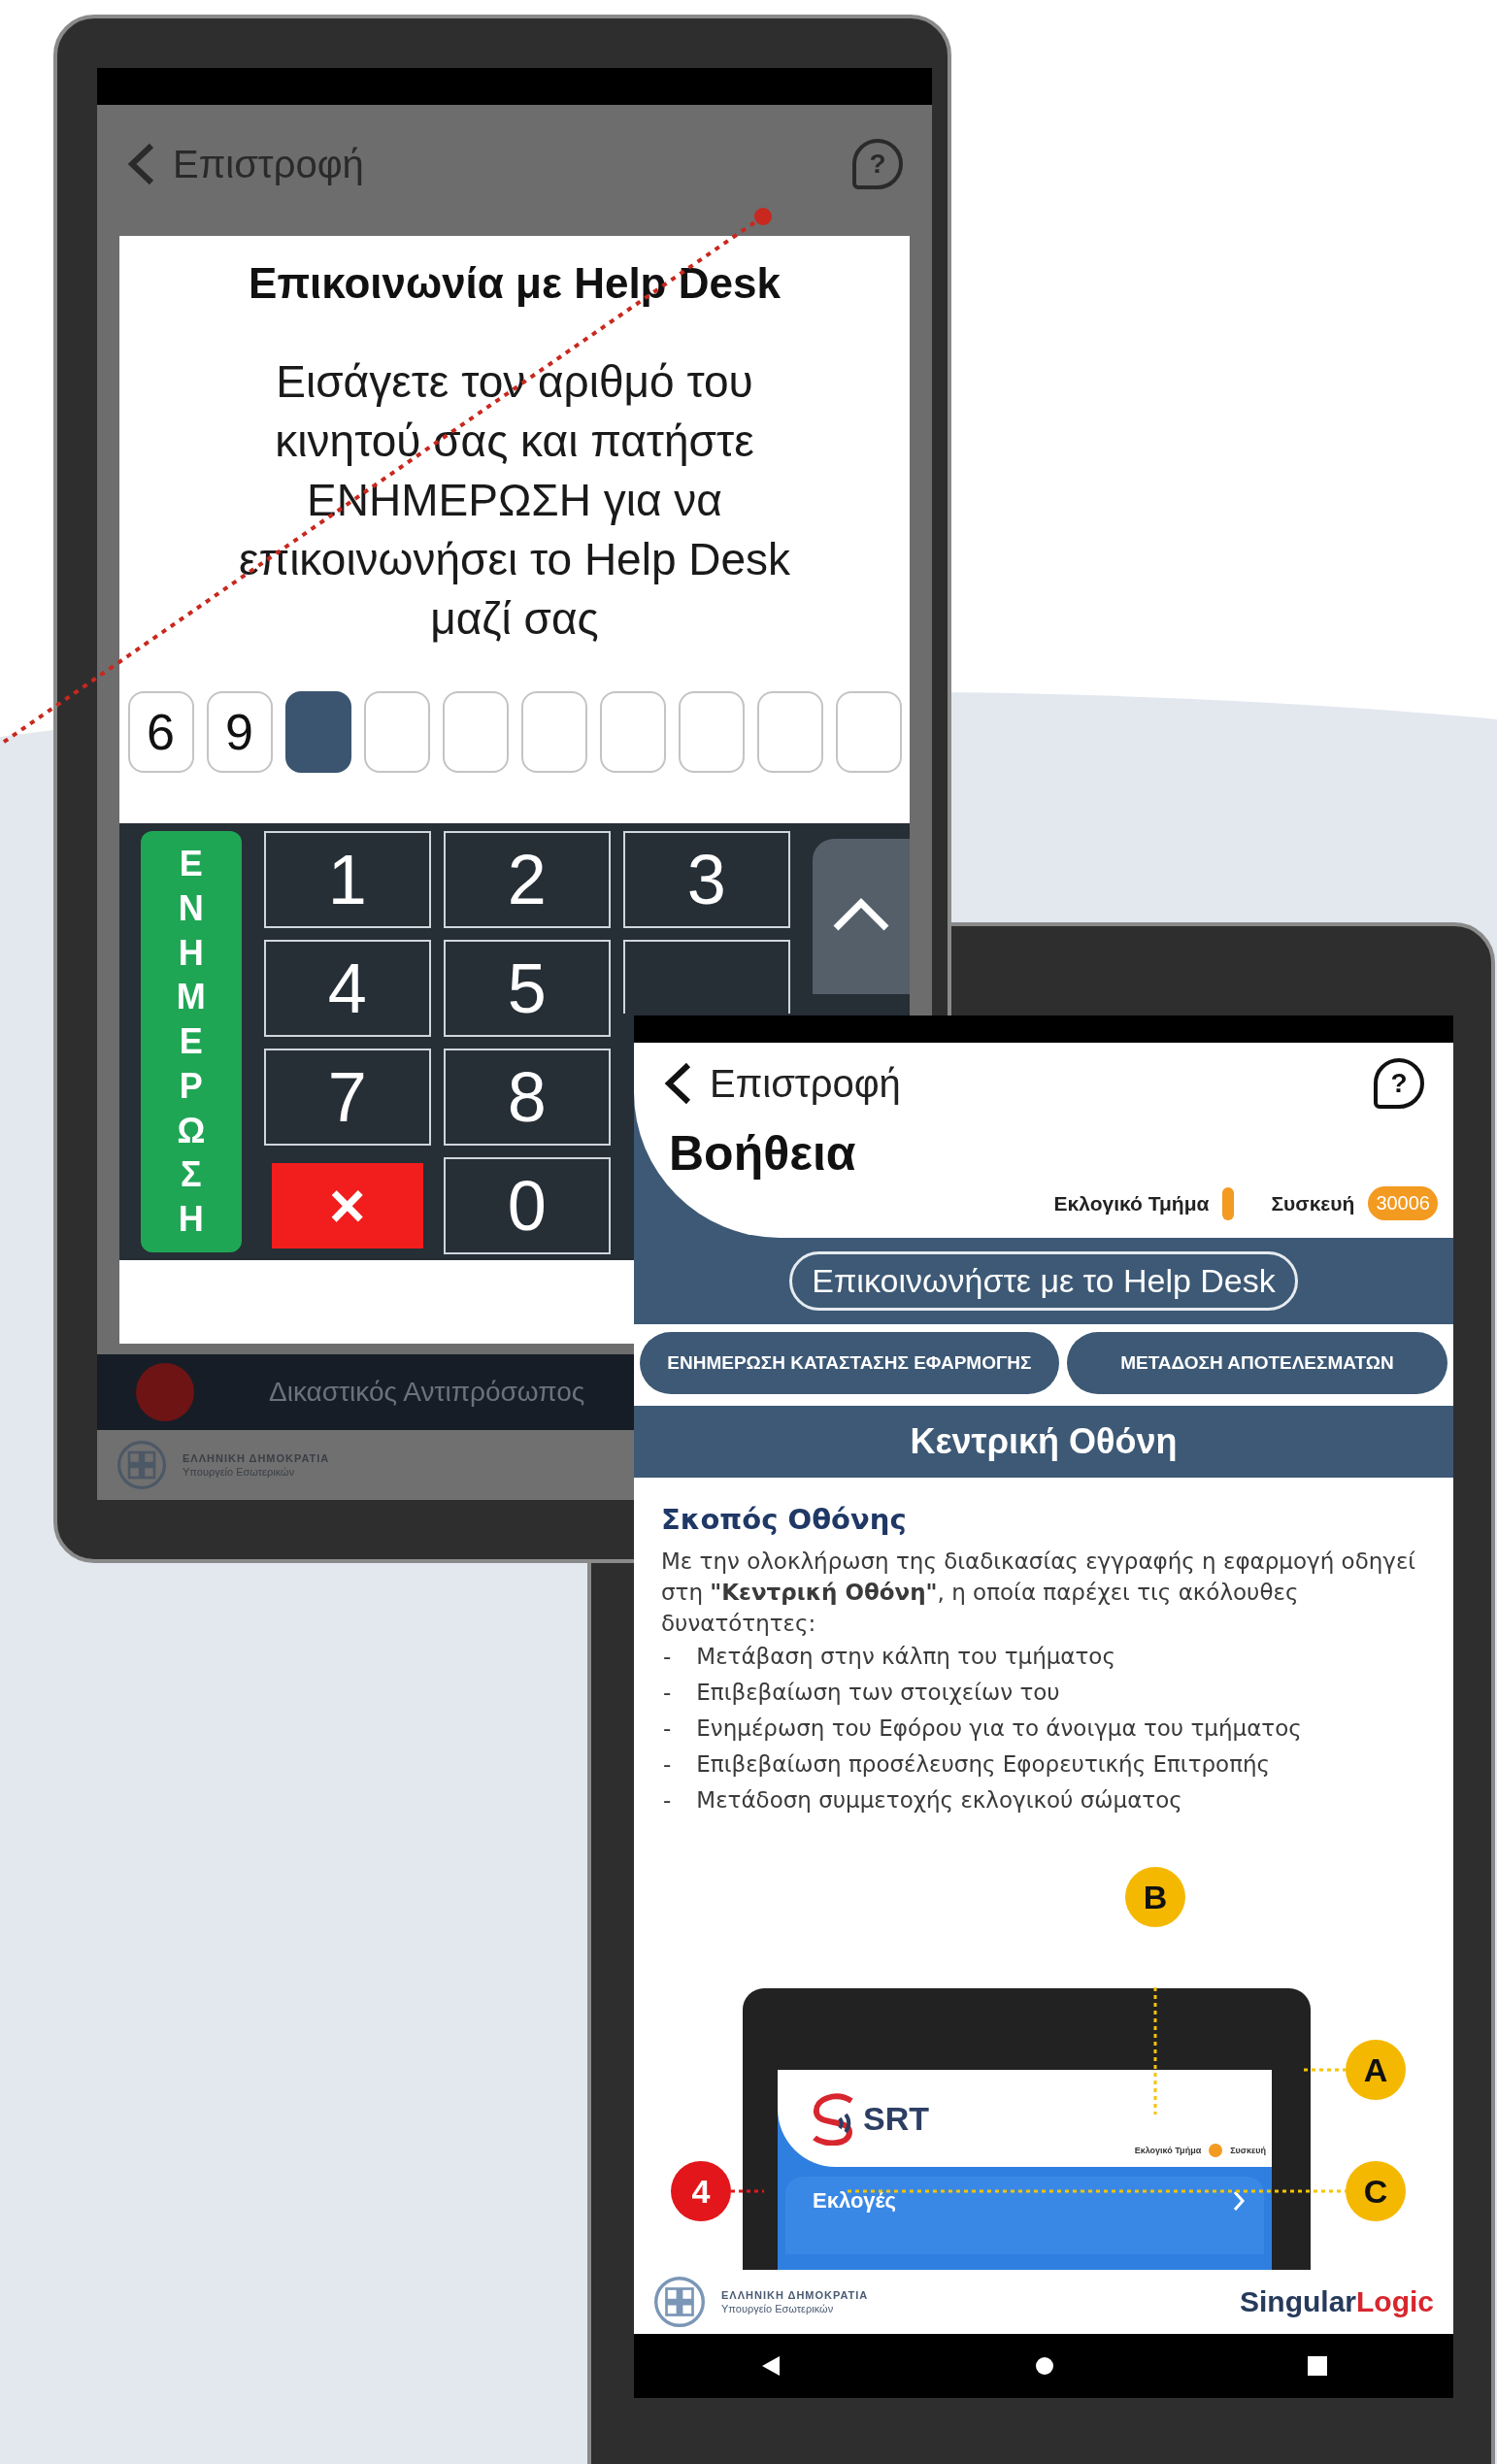 This screenshot has width=1497, height=2464. What do you see at coordinates (701, 2191) in the screenshot?
I see `callout-marker: 4` at bounding box center [701, 2191].